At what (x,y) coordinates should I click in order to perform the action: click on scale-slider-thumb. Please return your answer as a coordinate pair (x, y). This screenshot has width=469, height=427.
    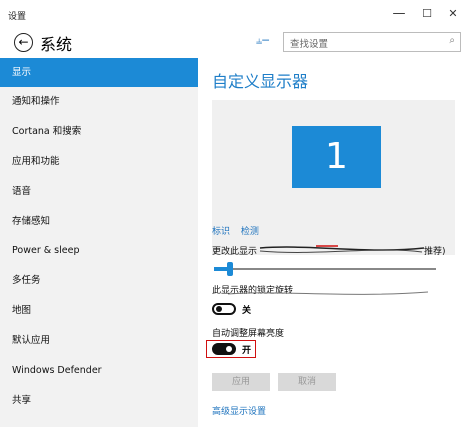
    Looking at the image, I should click on (229, 269).